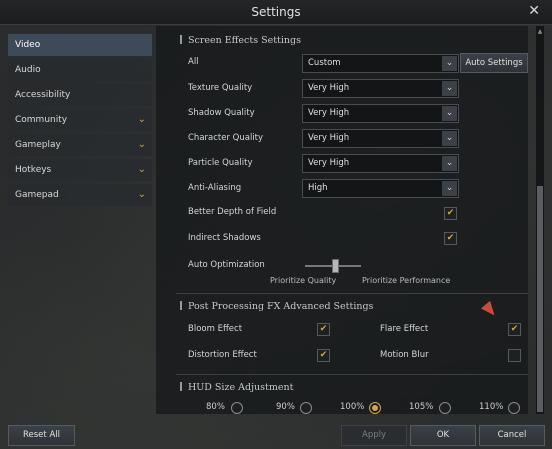  Describe the element at coordinates (380, 63) in the screenshot. I see `all-quality-dropdown: Custom ⌄` at that location.